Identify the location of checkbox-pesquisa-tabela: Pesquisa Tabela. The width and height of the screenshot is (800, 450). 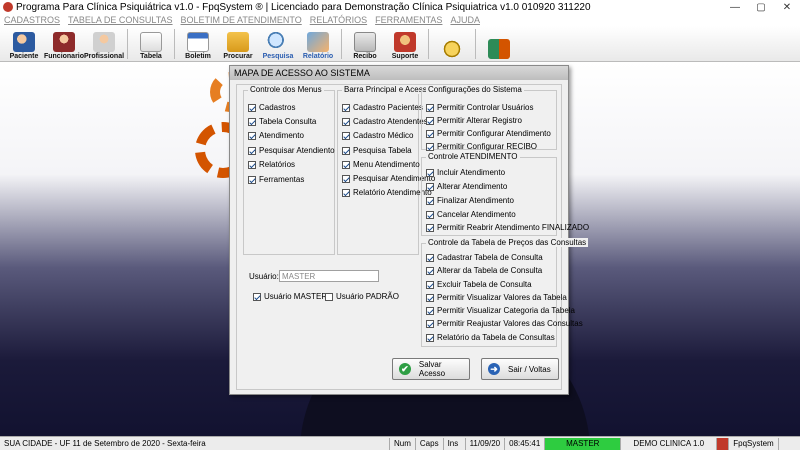
(377, 150).